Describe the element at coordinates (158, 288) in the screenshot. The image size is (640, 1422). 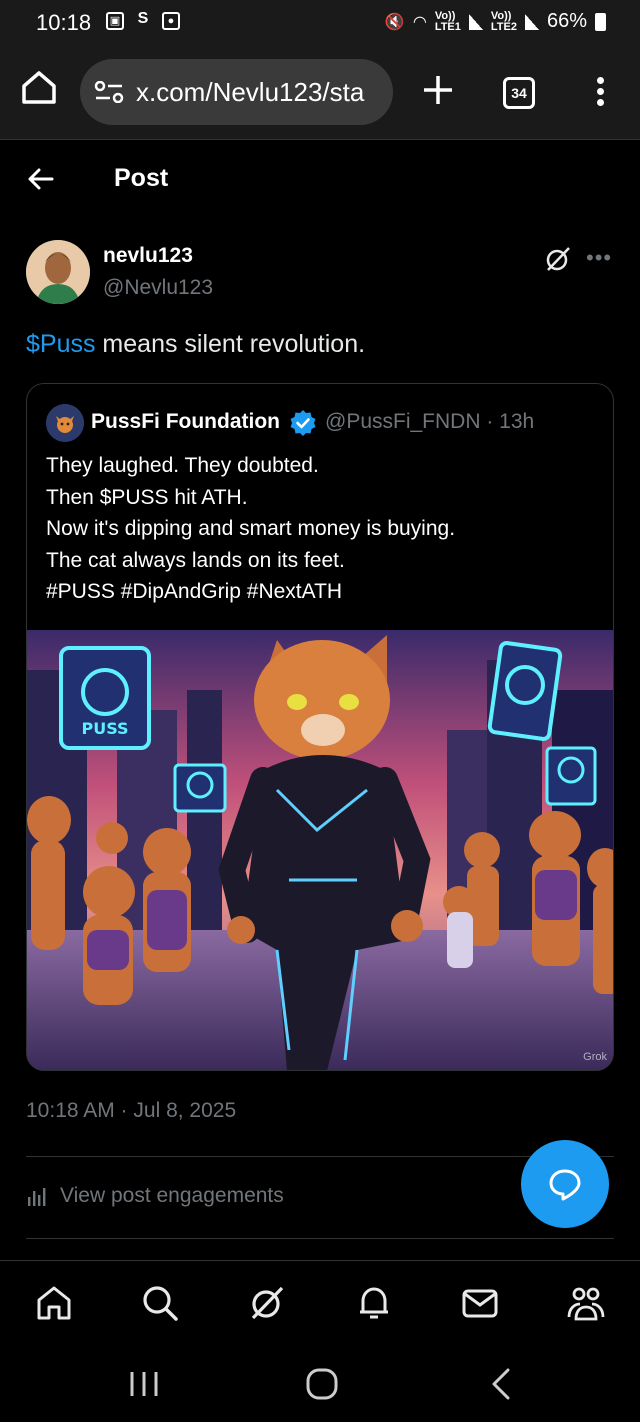
I see `author-handle: @Nevlu123` at that location.